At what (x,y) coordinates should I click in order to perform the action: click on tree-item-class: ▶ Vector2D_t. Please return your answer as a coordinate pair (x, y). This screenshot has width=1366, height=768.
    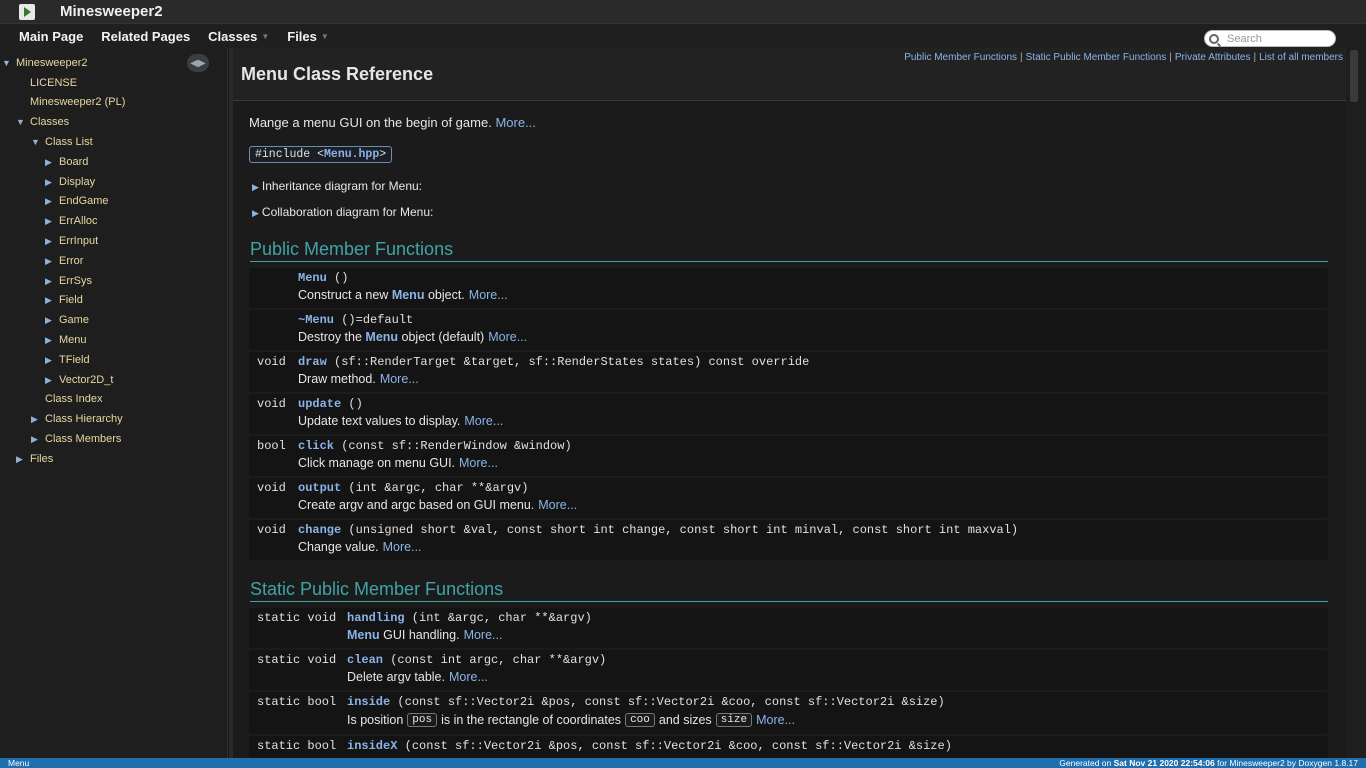
    Looking at the image, I should click on (79, 380).